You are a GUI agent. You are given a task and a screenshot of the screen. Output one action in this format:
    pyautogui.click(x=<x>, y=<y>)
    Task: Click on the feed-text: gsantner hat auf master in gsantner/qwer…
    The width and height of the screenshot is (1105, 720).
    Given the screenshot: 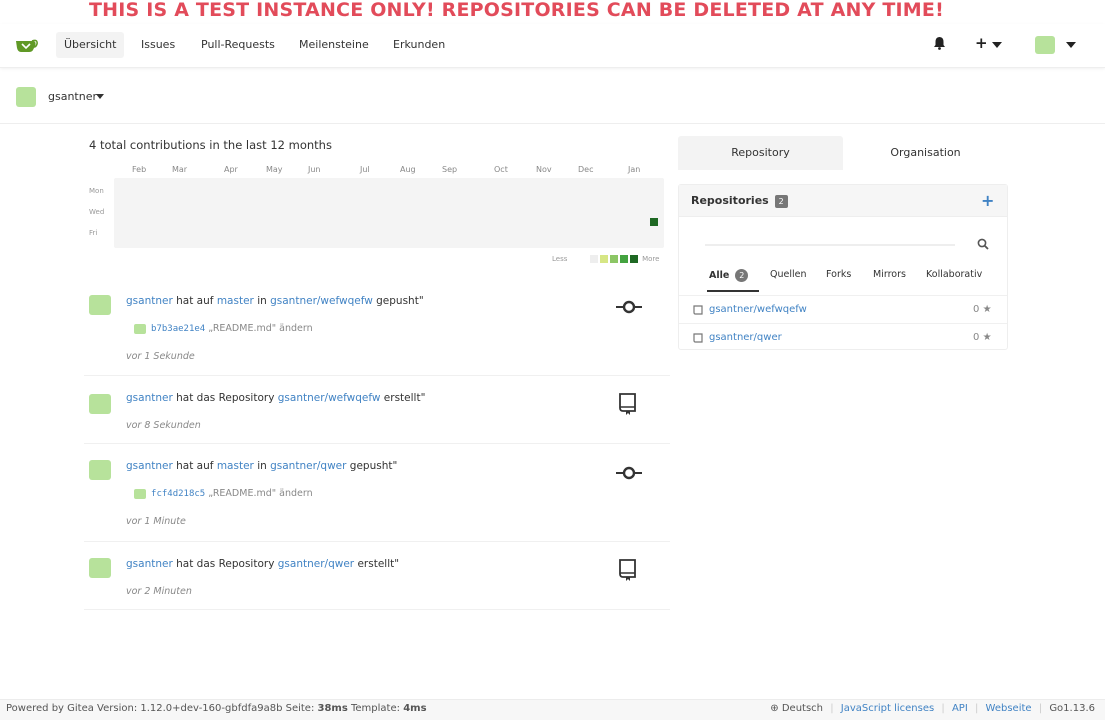 What is the action you would take?
    pyautogui.click(x=261, y=466)
    